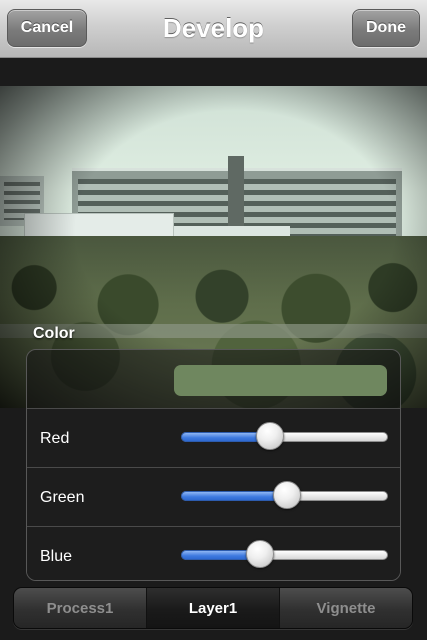 The width and height of the screenshot is (427, 640). Describe the element at coordinates (54, 333) in the screenshot. I see `color-section-label: Color` at that location.